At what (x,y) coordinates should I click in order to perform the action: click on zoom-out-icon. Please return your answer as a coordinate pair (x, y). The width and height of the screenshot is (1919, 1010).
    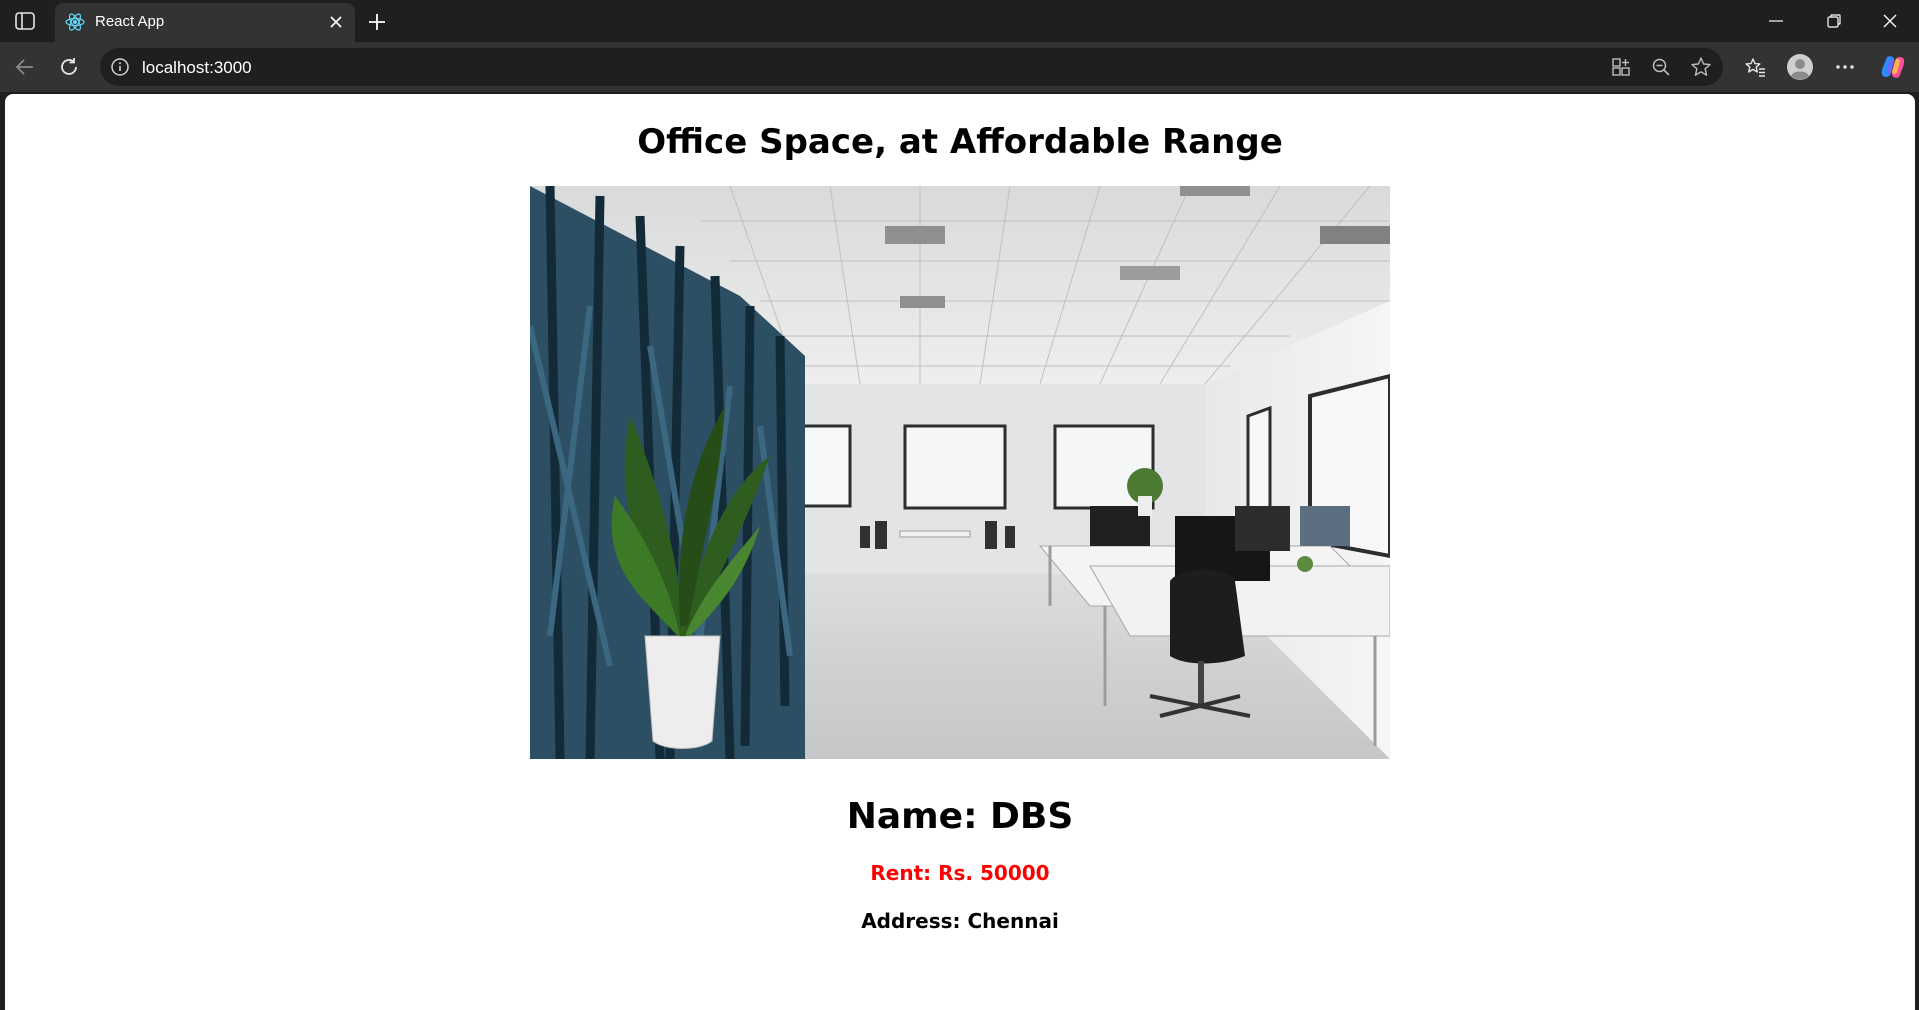
    Looking at the image, I should click on (1661, 67).